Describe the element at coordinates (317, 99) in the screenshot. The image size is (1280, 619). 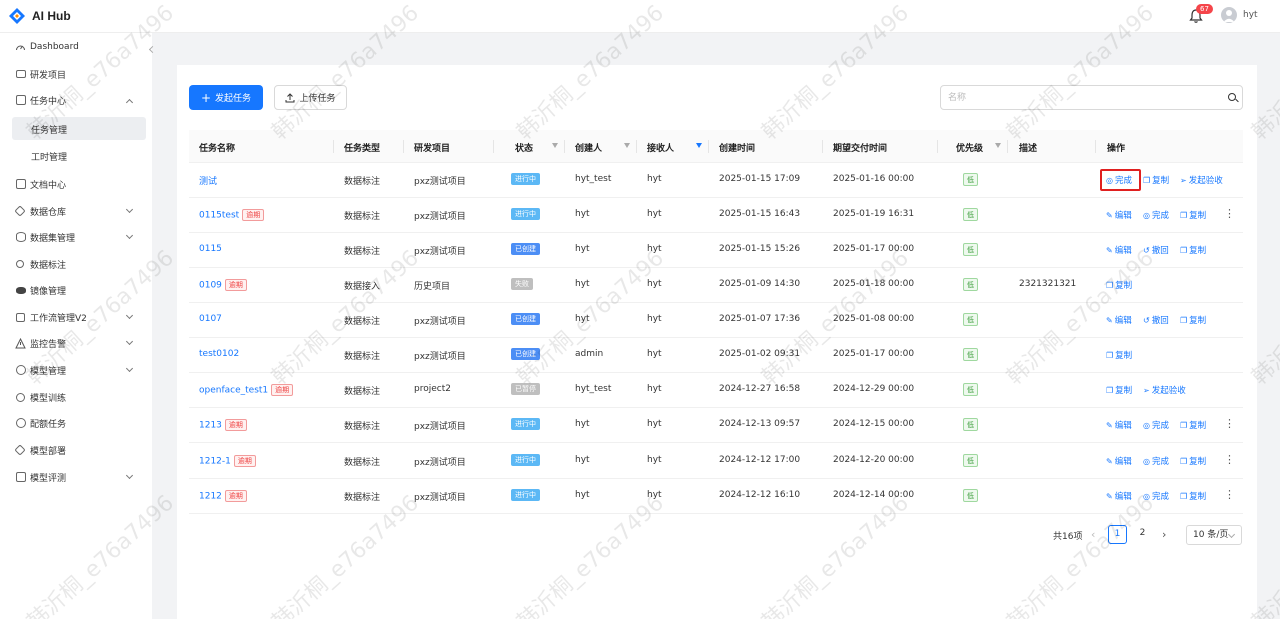
I see `upload-task-label: 上传任务` at that location.